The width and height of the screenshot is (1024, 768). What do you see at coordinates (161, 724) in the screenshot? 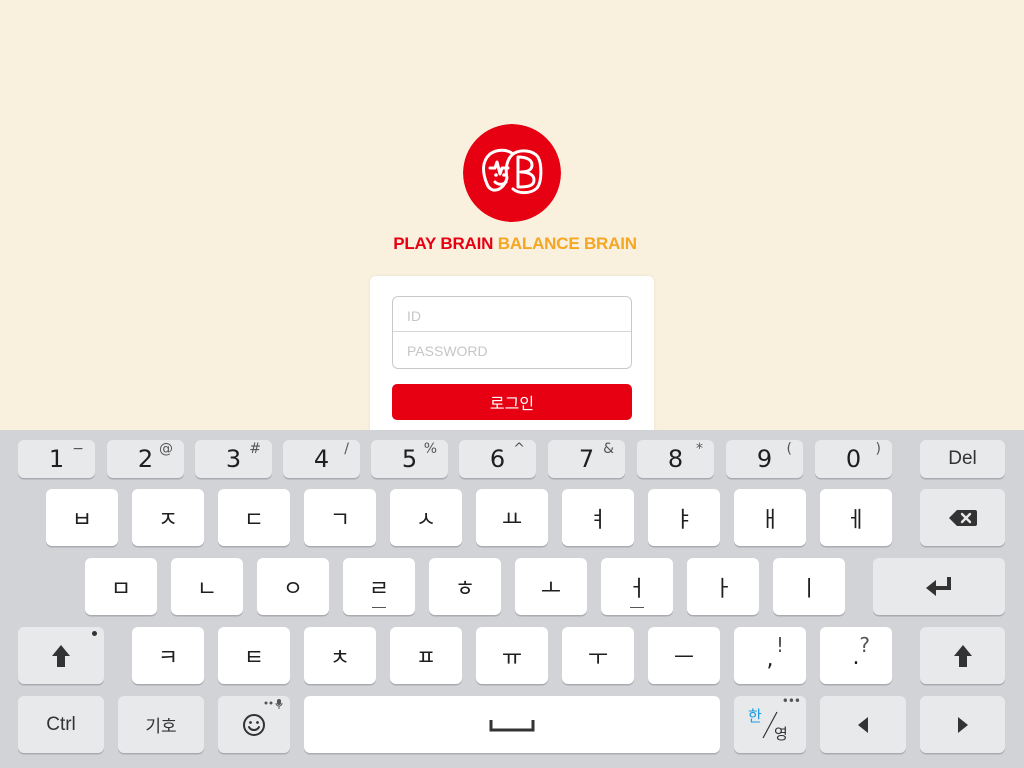
I see `symbols-key: 기호` at bounding box center [161, 724].